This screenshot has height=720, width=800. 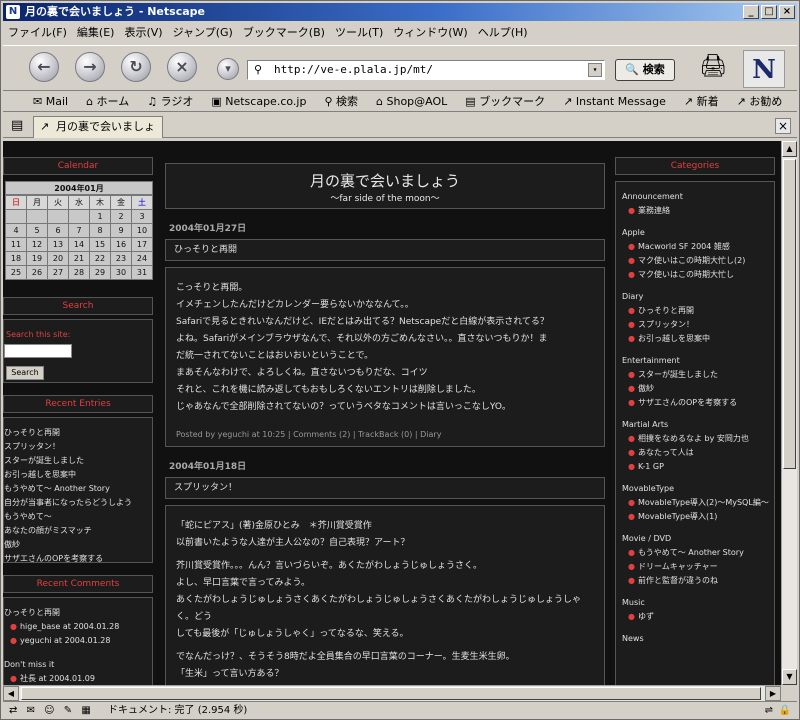 What do you see at coordinates (174, 101) in the screenshot?
I see `bookmark-radio: ♫ ラジオ` at bounding box center [174, 101].